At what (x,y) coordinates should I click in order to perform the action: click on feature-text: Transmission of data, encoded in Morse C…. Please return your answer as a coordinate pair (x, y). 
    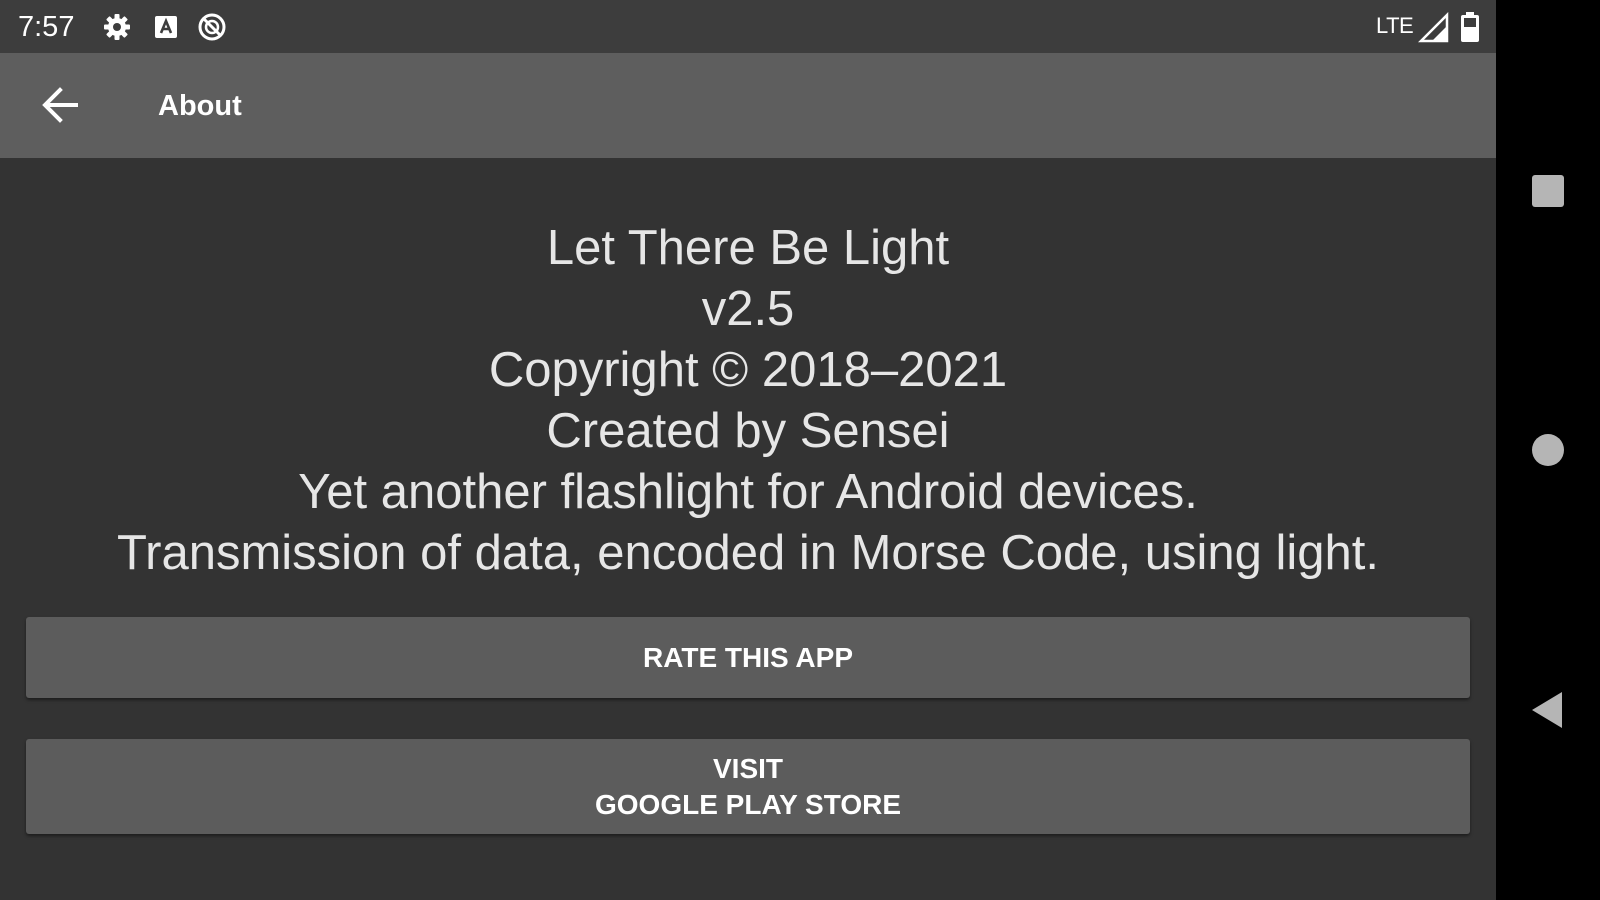
    Looking at the image, I should click on (748, 553).